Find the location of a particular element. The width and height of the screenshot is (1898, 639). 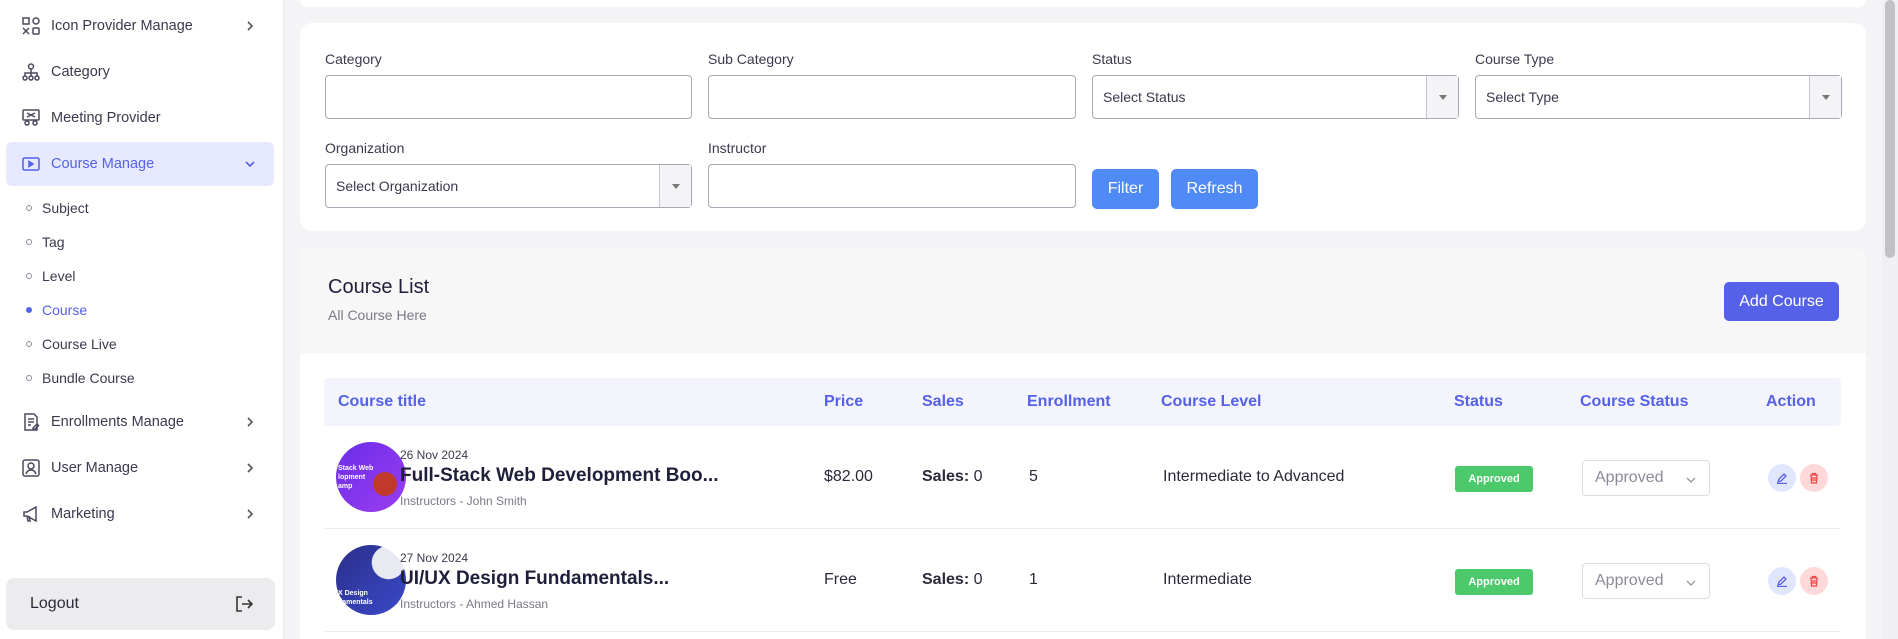

course-thumbnail: X Design damentals is located at coordinates (371, 580).